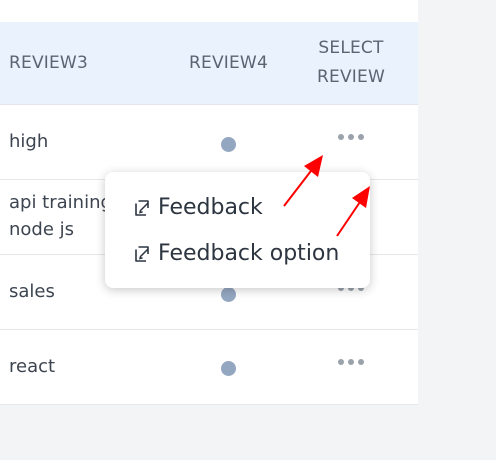  I want to click on menu-item-feedback-option: Feedback option, so click(235, 254).